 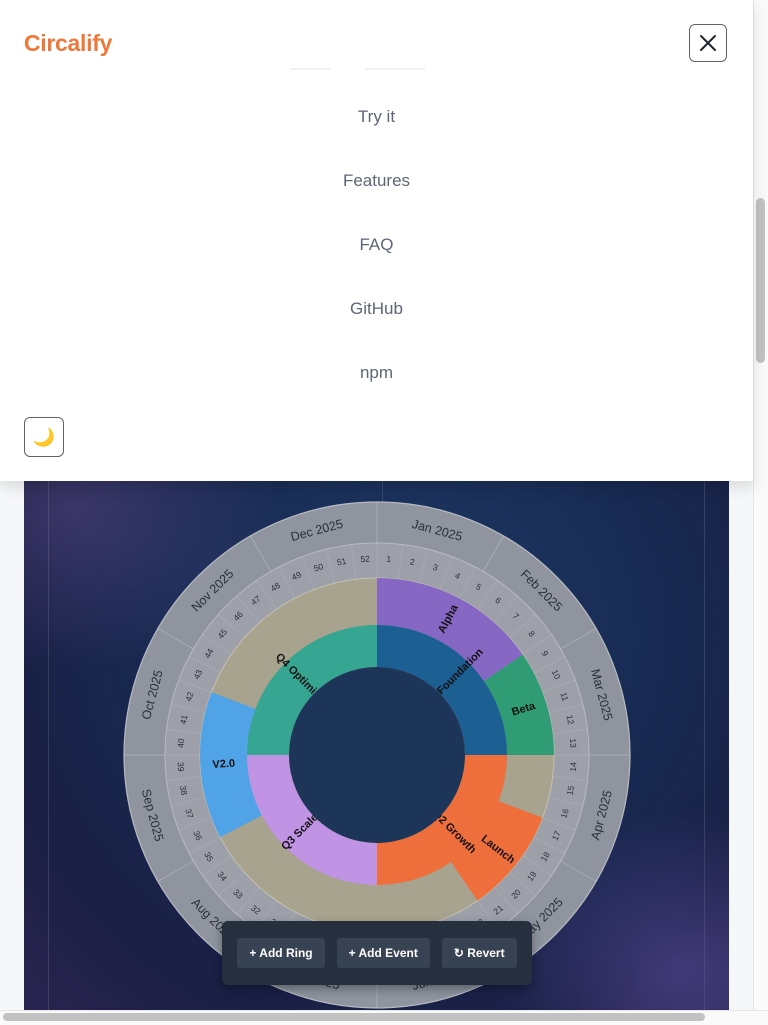 What do you see at coordinates (760, 280) in the screenshot?
I see `vertical-scrollbar-thumb` at bounding box center [760, 280].